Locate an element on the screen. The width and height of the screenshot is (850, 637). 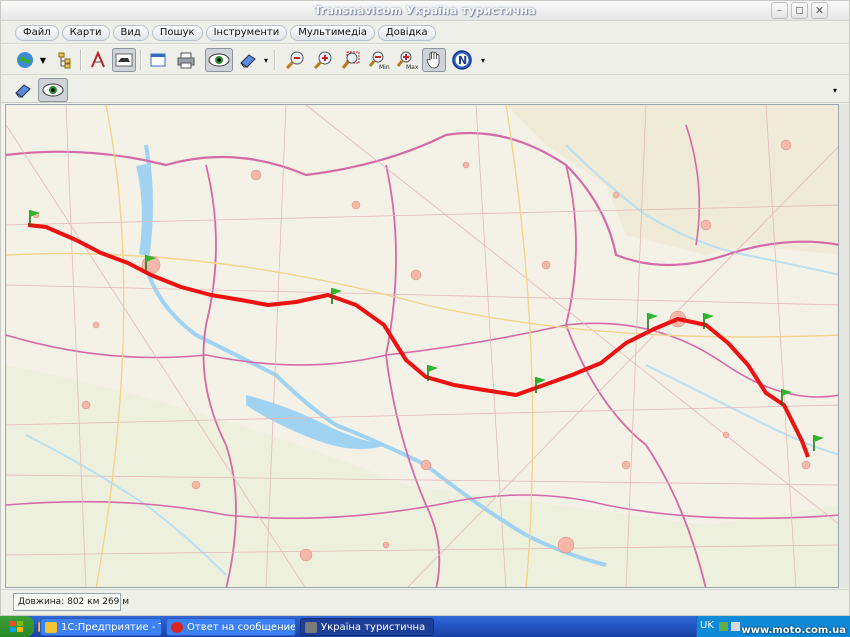
globe-button is located at coordinates (25, 60).